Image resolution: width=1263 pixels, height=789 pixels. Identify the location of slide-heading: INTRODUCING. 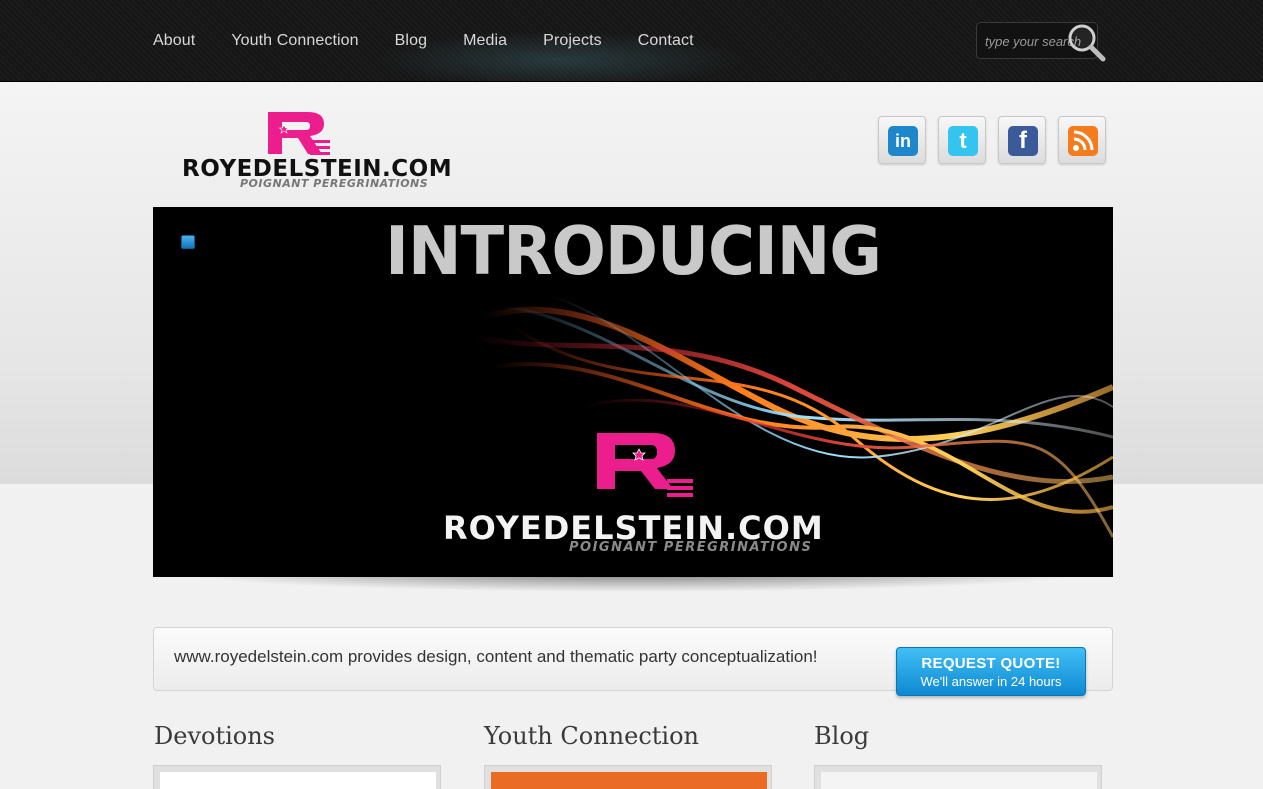
(633, 252).